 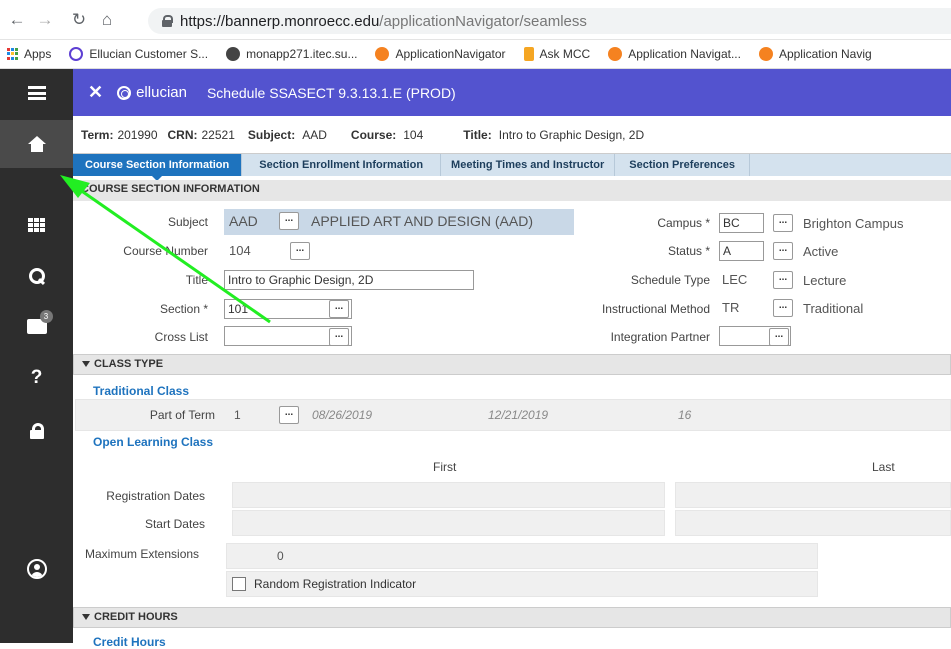 I want to click on help-icon: ?, so click(x=36, y=377).